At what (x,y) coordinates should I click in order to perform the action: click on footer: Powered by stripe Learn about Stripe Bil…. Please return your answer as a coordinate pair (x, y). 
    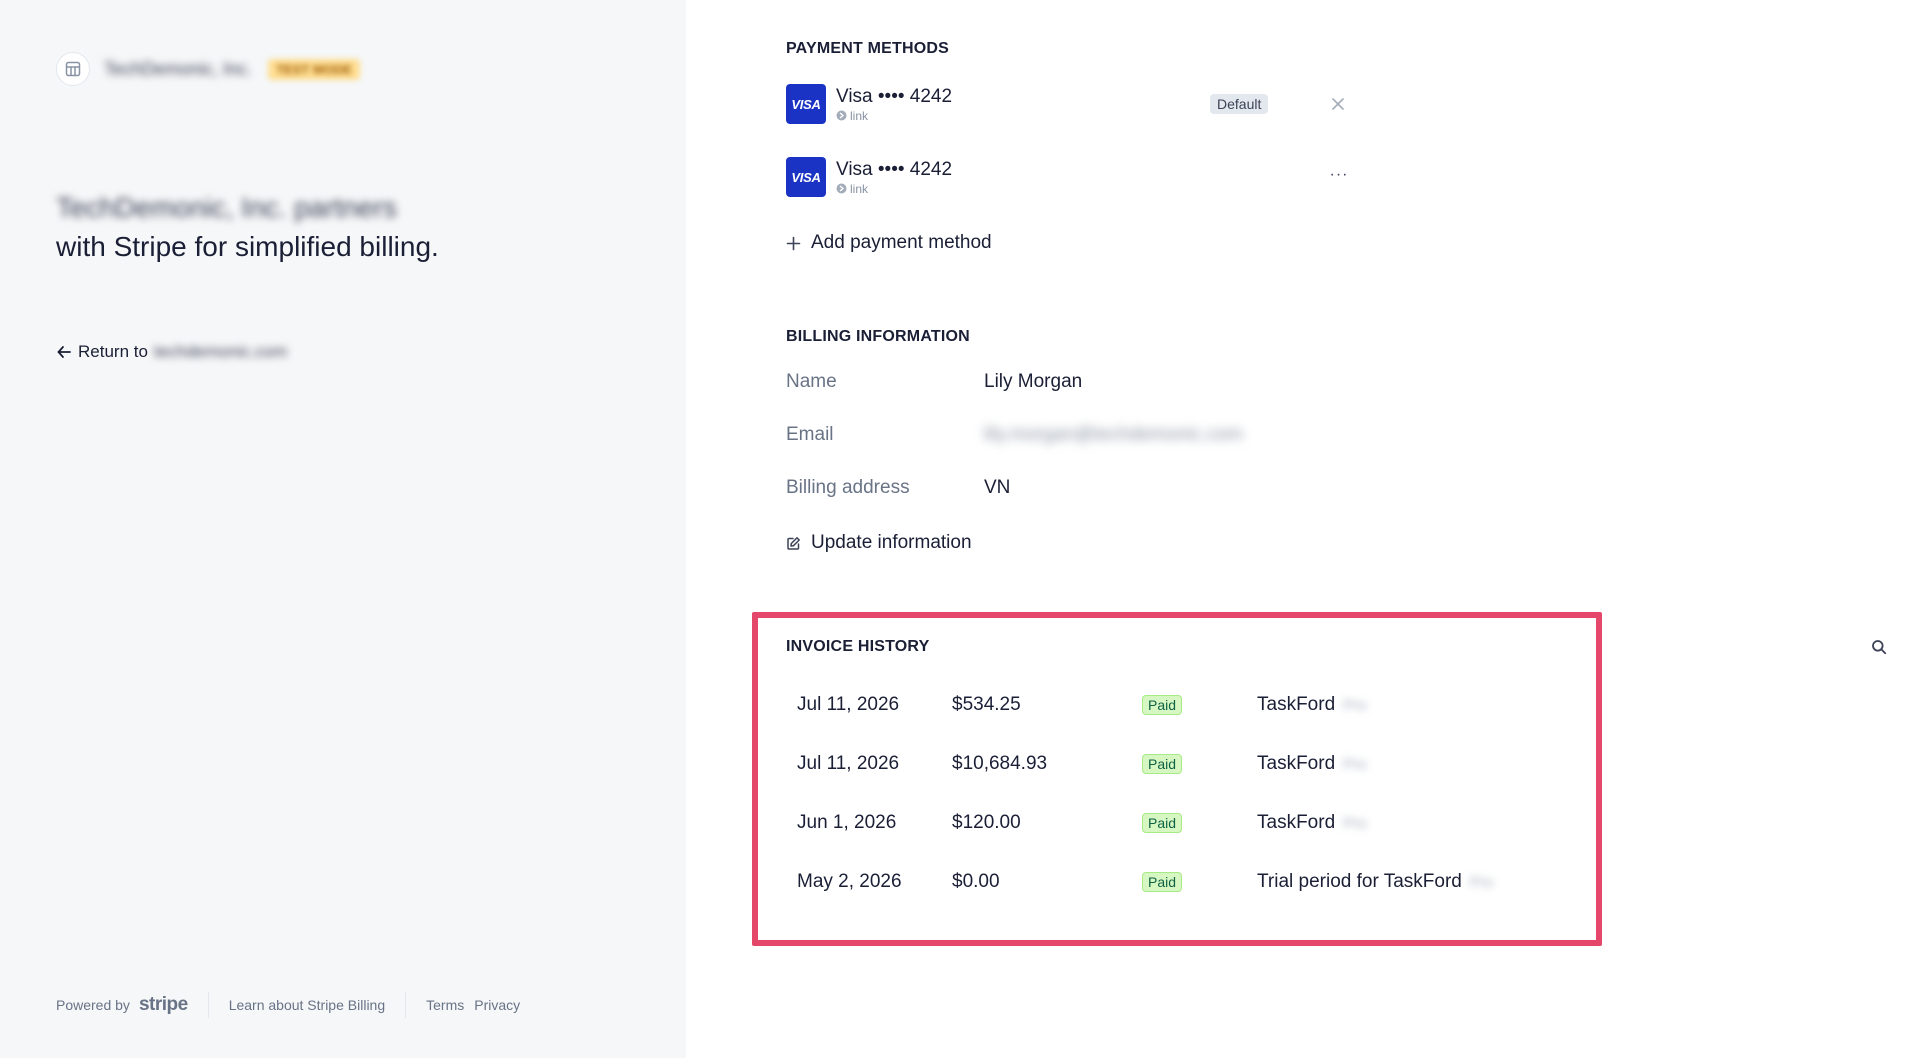
    Looking at the image, I should click on (288, 1005).